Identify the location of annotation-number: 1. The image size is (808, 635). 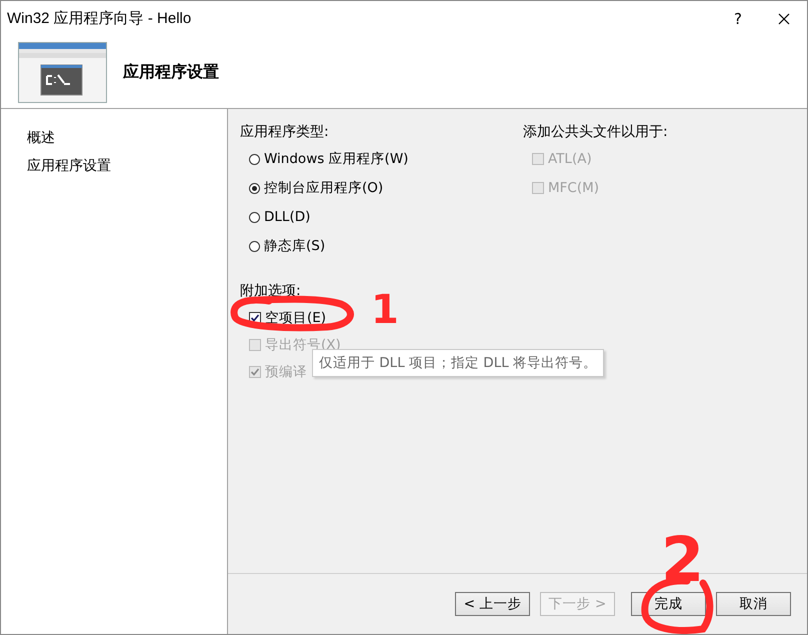
(385, 310).